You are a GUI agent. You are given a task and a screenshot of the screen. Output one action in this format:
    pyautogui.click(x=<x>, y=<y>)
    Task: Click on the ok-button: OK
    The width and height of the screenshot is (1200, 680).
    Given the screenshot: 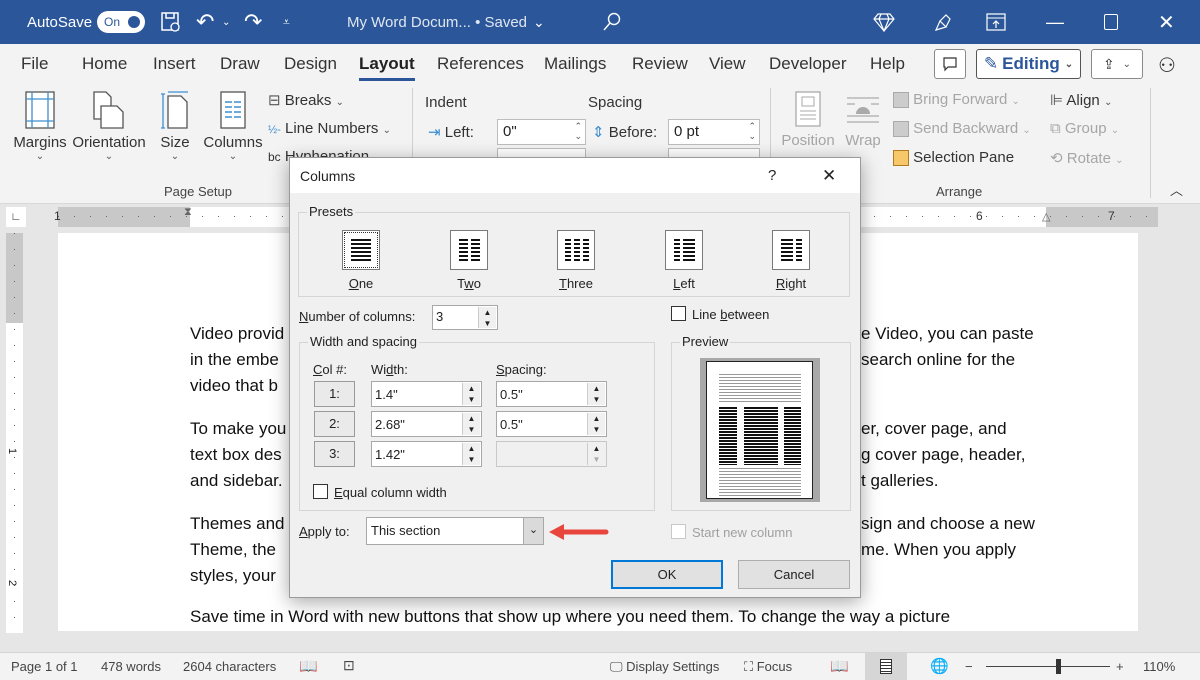 What is the action you would take?
    pyautogui.click(x=667, y=574)
    